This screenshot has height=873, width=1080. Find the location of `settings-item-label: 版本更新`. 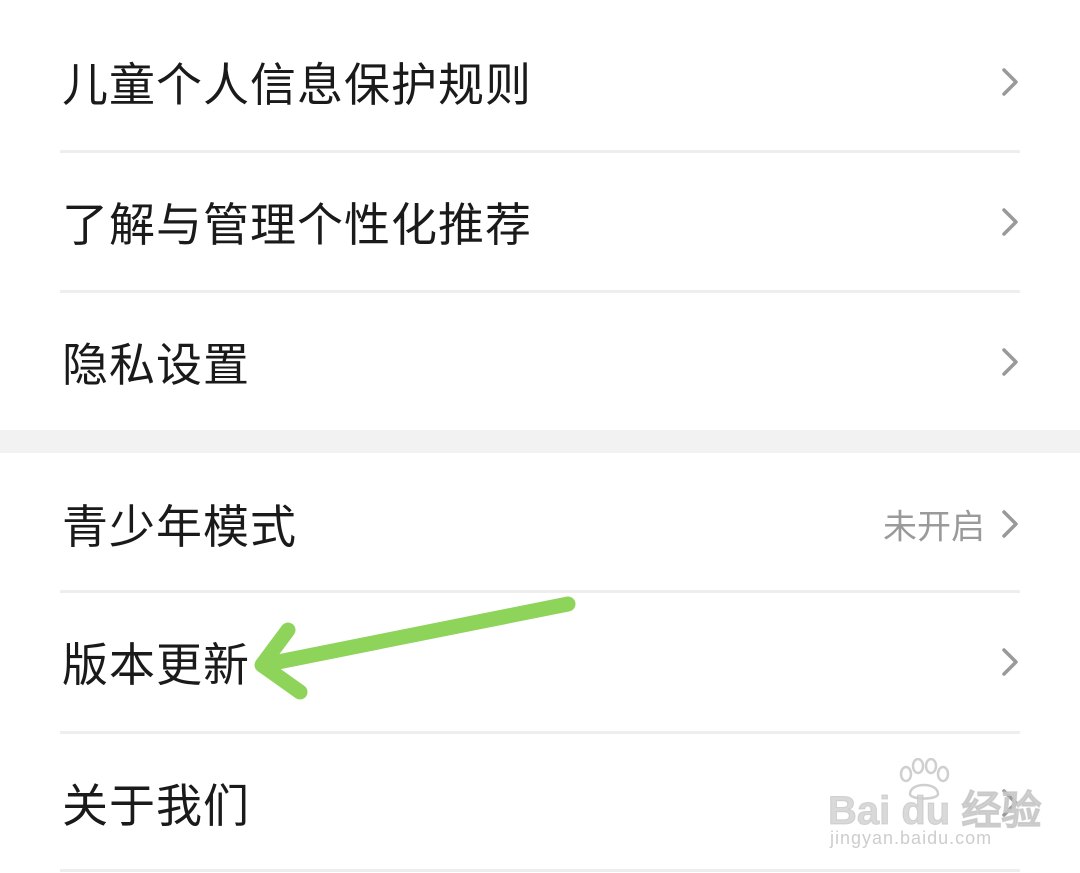

settings-item-label: 版本更新 is located at coordinates (156, 665).